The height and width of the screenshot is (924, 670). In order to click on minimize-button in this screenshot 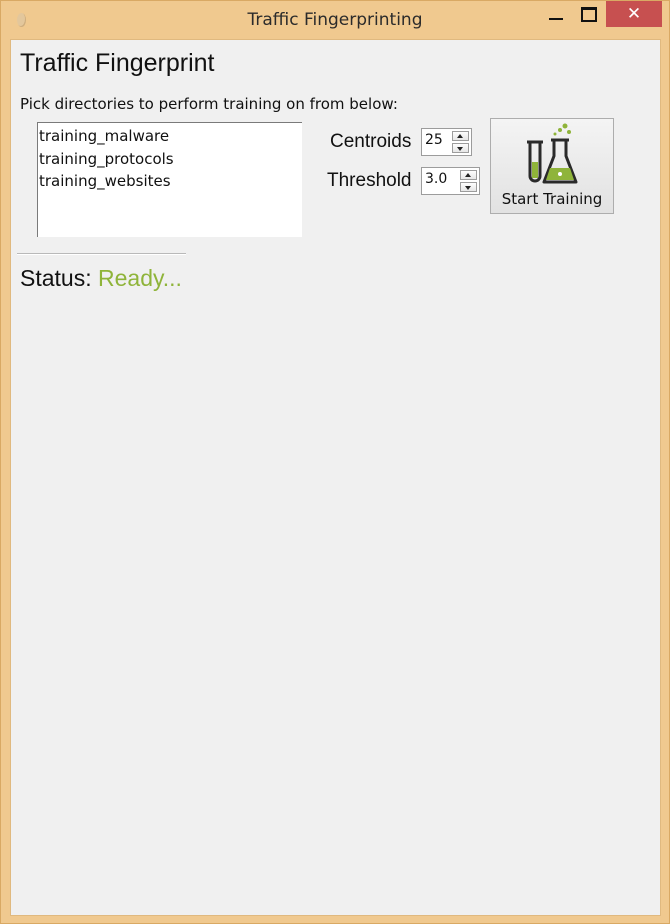, I will do `click(556, 14)`.